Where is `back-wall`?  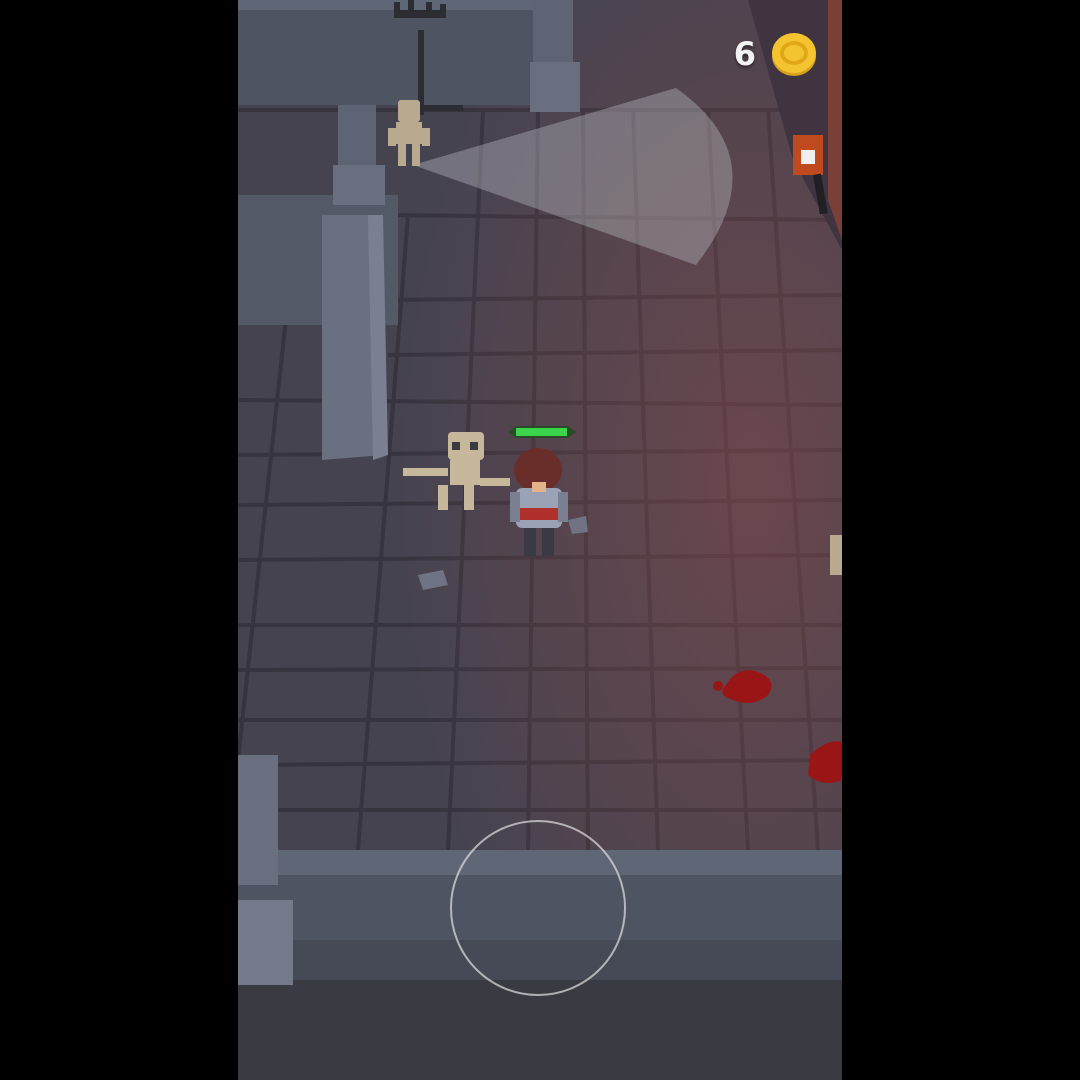 back-wall is located at coordinates (388, 52).